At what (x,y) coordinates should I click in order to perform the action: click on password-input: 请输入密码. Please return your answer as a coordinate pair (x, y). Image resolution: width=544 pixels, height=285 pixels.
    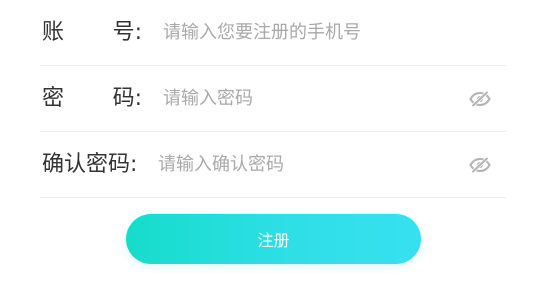
    Looking at the image, I should click on (208, 98).